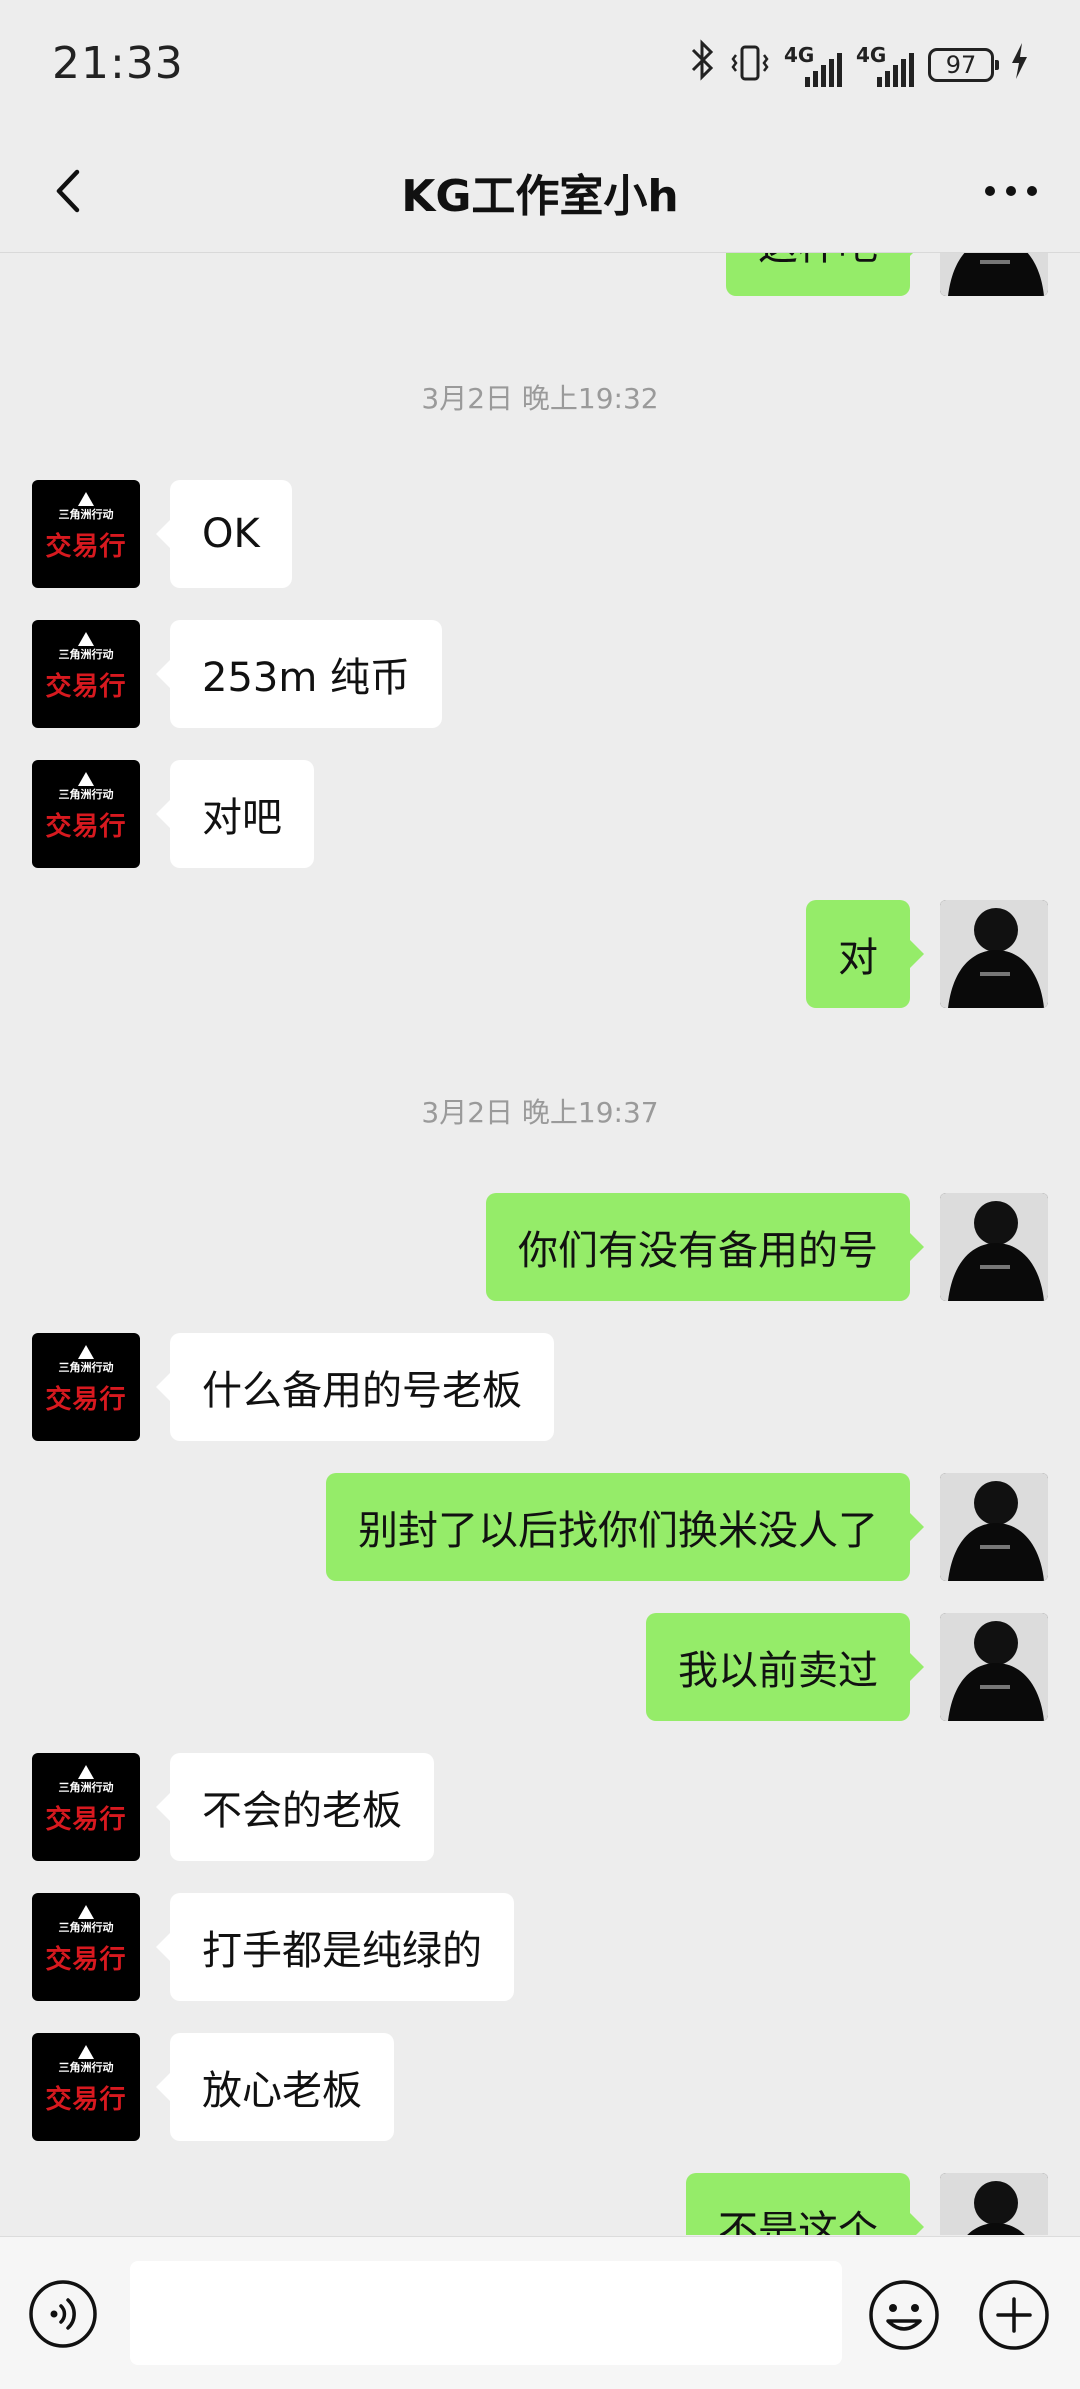  I want to click on plus-button, so click(1014, 2315).